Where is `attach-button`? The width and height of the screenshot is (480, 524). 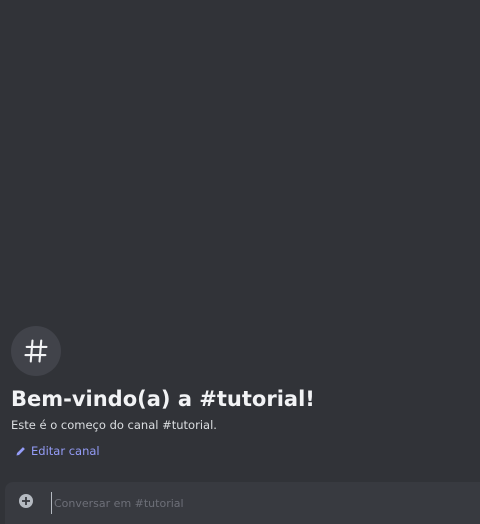 attach-button is located at coordinates (26, 503).